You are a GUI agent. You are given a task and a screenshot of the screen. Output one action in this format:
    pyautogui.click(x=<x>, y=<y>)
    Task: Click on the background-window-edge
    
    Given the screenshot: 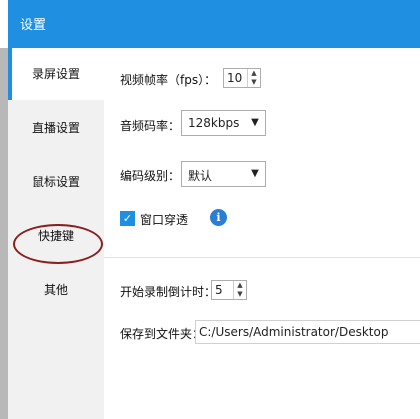 What is the action you would take?
    pyautogui.click(x=4, y=233)
    